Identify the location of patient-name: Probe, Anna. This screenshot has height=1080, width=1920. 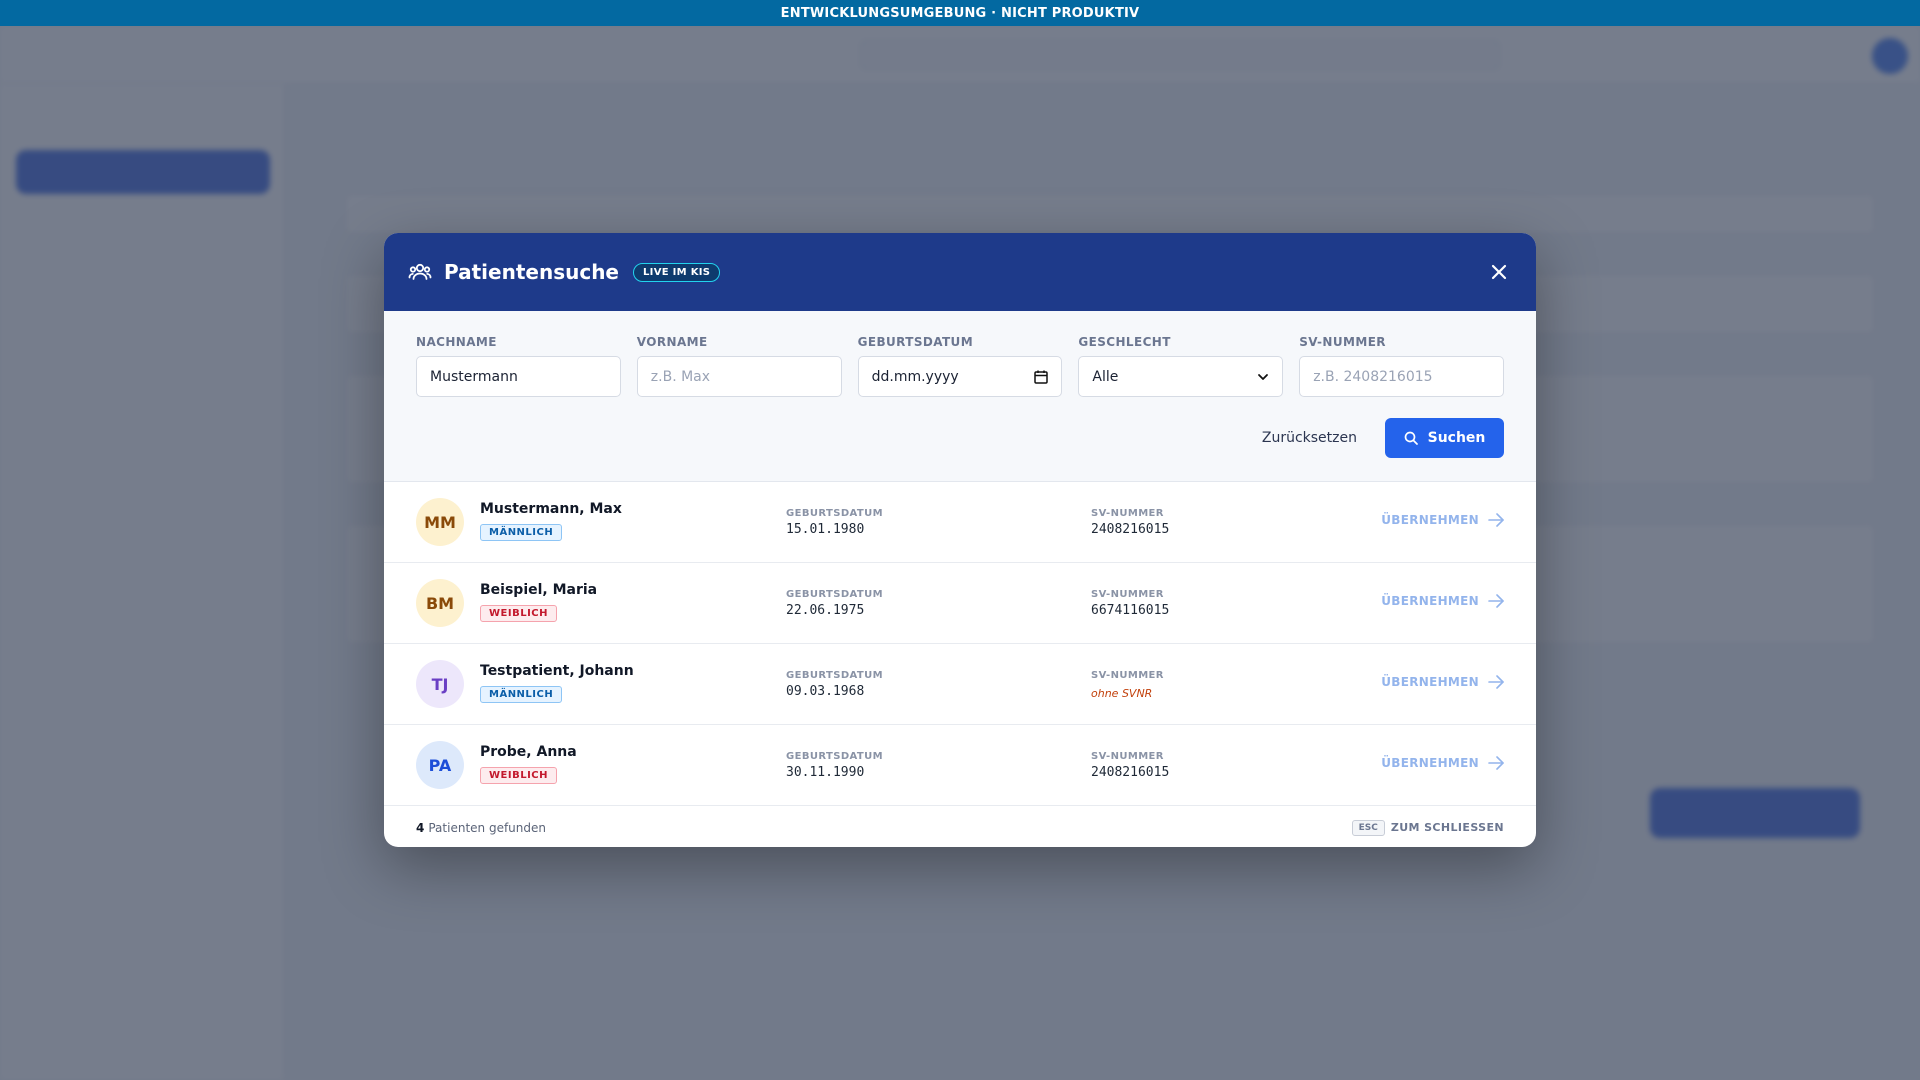
(528, 752).